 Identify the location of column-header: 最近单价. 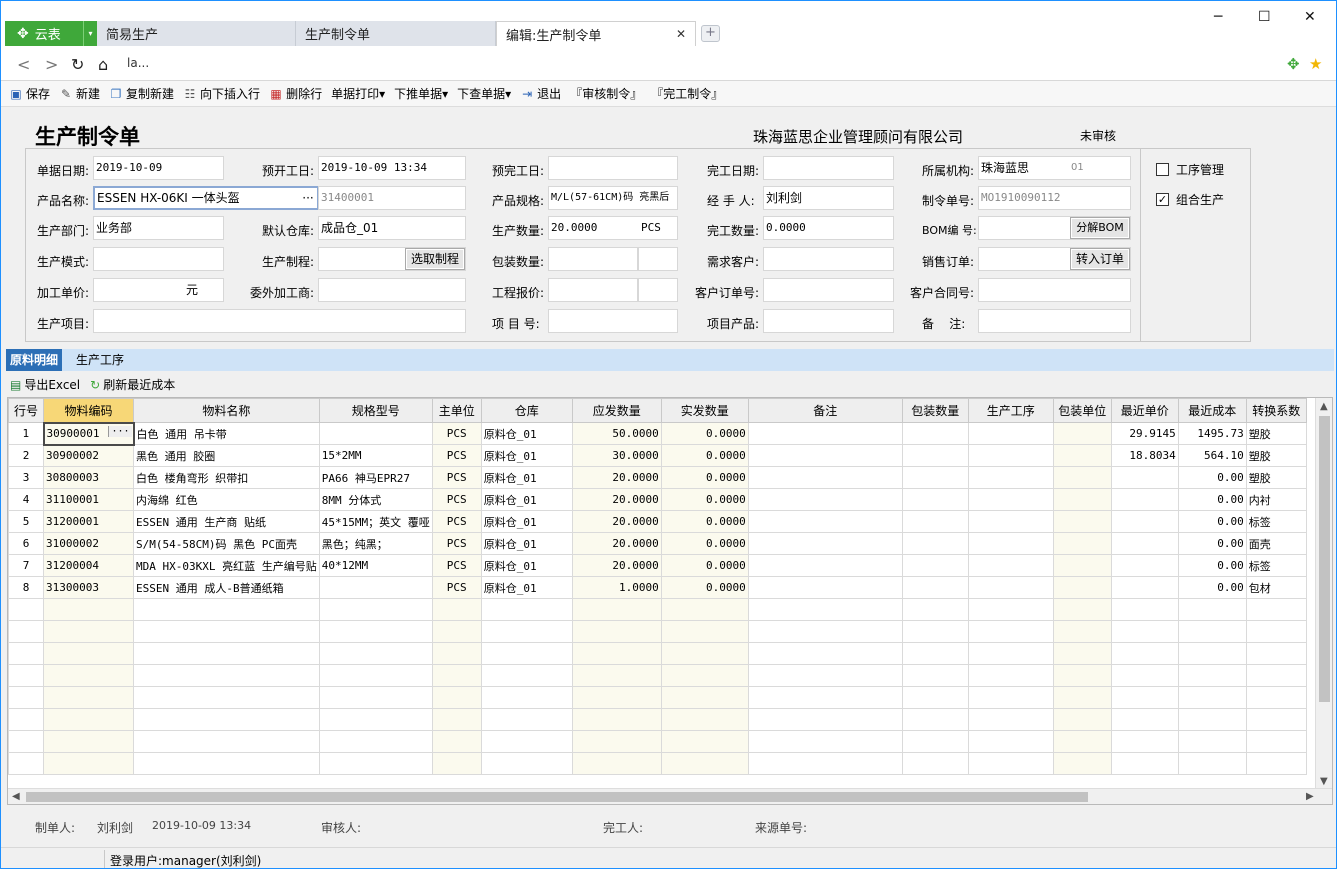
(1144, 410).